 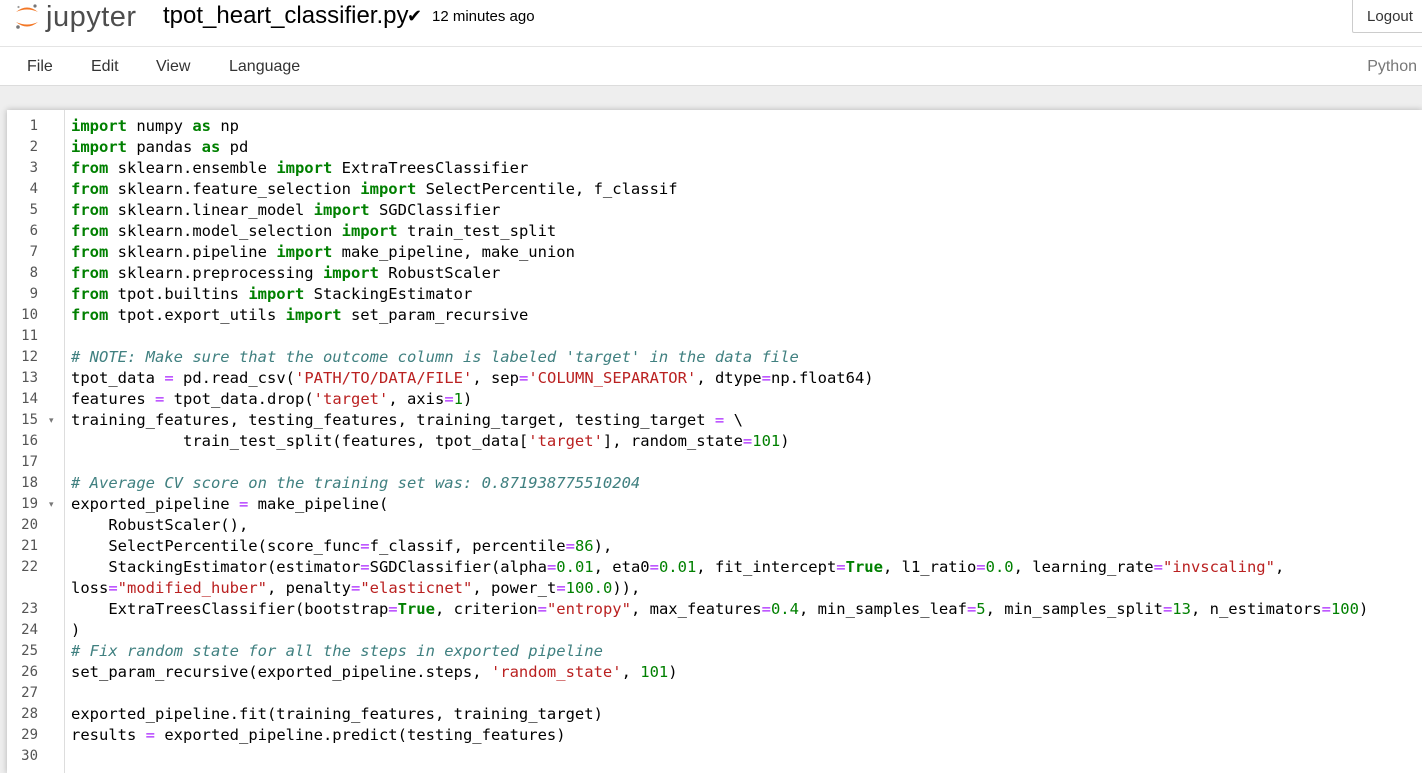 I want to click on logout-button: Logout, so click(x=1387, y=16).